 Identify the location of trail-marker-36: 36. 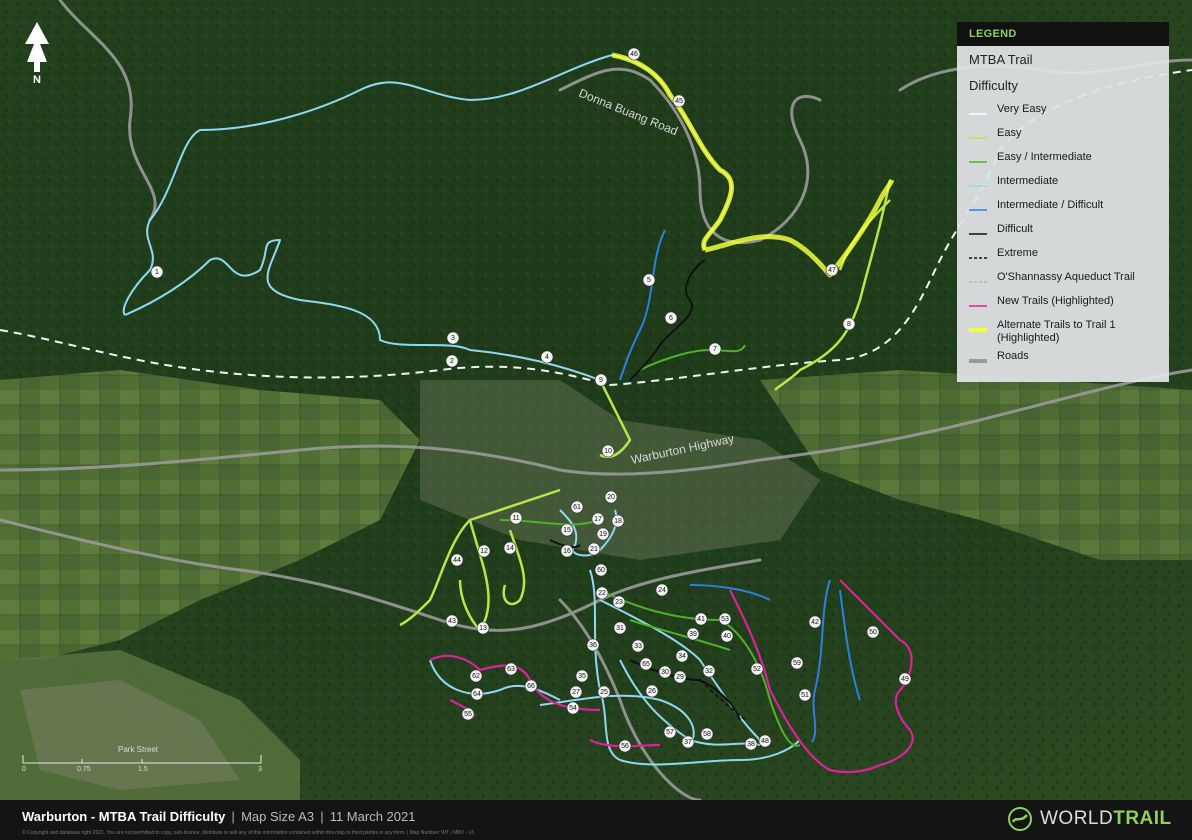
(593, 645).